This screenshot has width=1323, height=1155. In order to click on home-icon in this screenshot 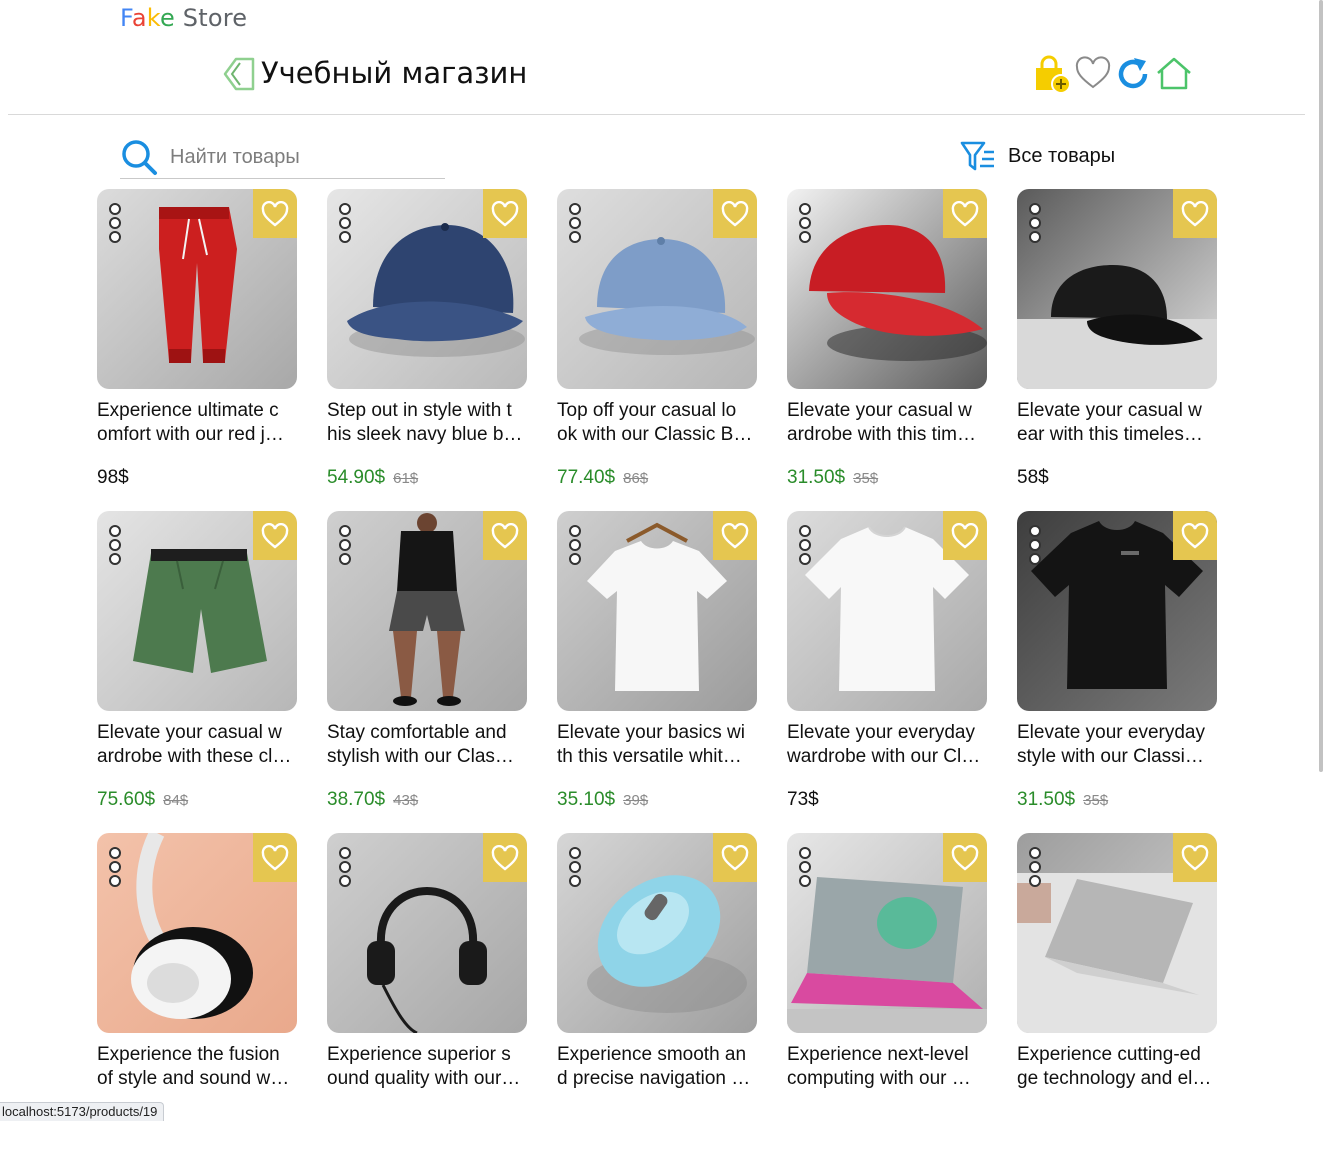, I will do `click(1174, 74)`.